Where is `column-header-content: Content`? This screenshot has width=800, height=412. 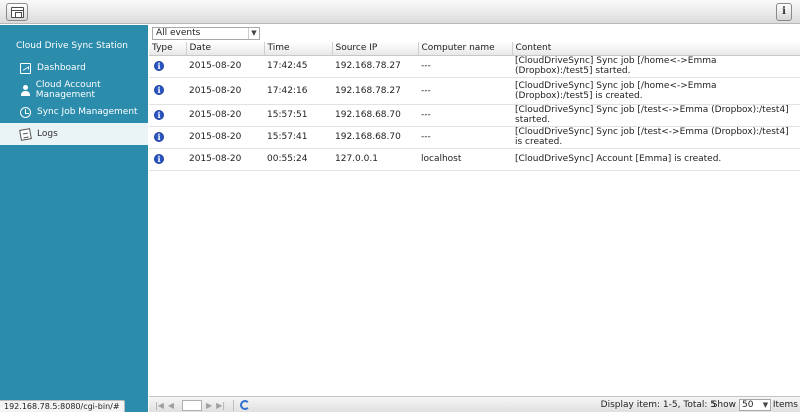
column-header-content: Content is located at coordinates (656, 49).